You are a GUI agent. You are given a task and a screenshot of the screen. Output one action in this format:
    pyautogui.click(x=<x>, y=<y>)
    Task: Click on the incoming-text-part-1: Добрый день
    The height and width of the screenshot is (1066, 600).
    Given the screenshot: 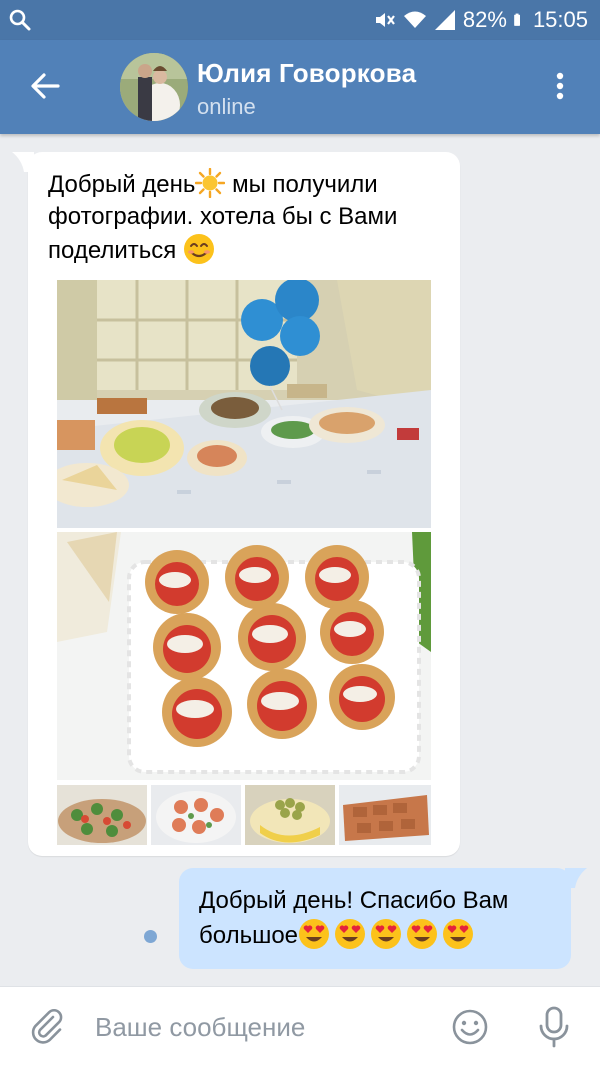 What is the action you would take?
    pyautogui.click(x=122, y=184)
    